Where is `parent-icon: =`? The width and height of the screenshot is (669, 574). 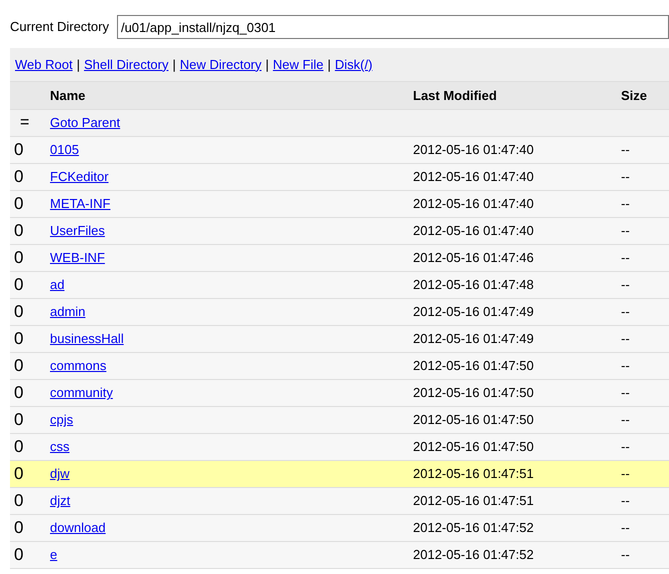
parent-icon: = is located at coordinates (30, 123).